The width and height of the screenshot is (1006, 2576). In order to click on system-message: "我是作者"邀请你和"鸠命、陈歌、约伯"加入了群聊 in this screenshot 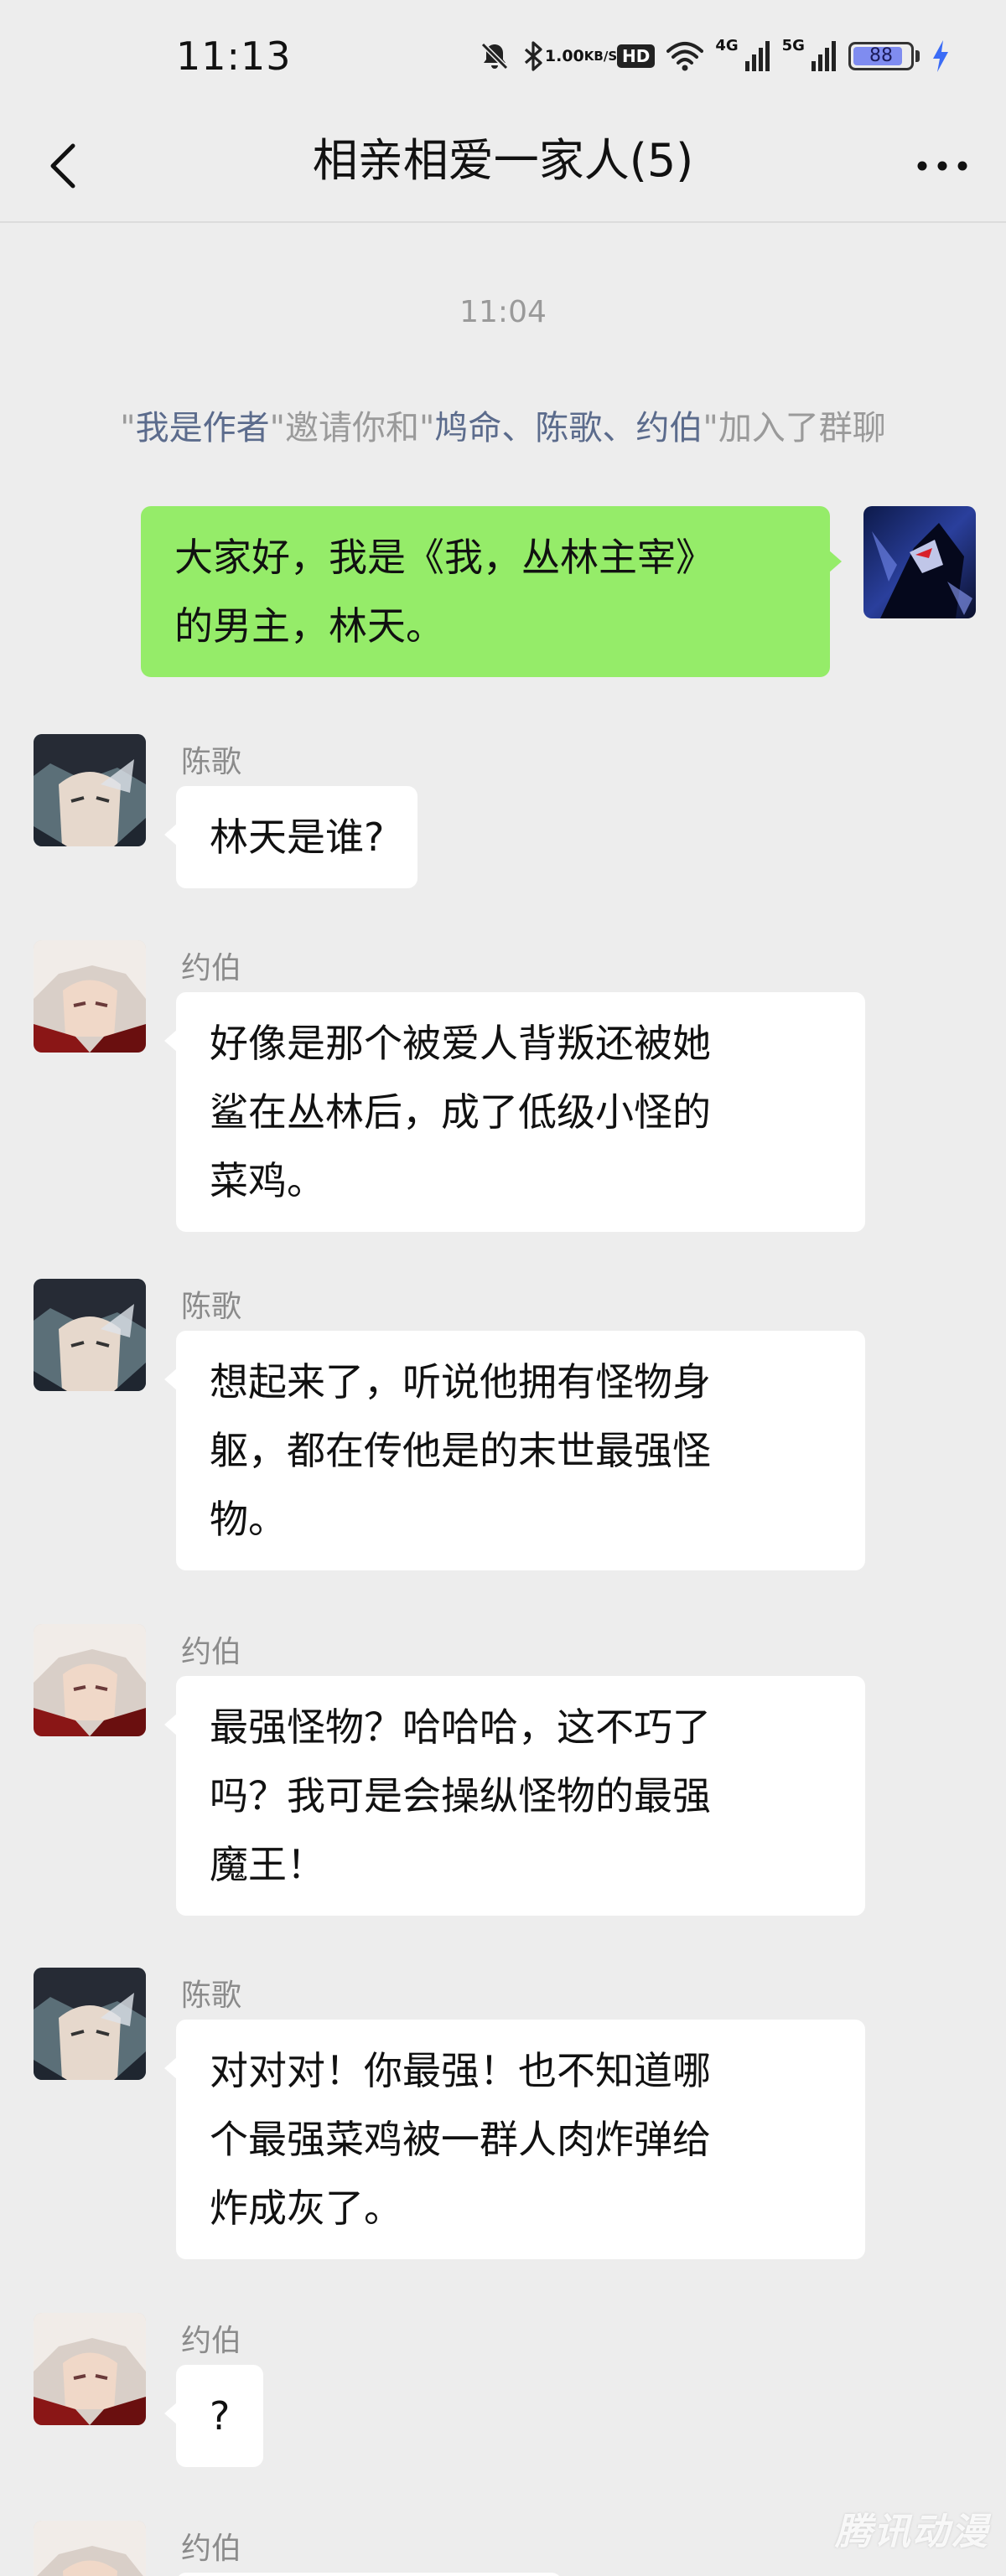, I will do `click(503, 425)`.